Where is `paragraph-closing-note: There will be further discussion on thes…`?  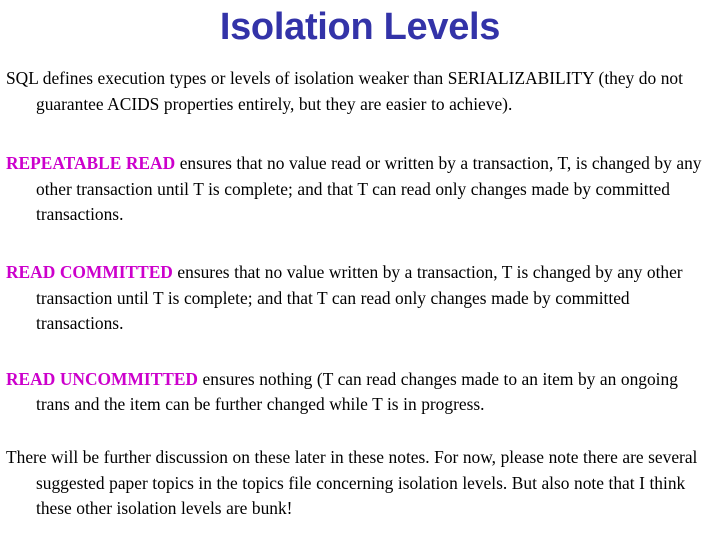 paragraph-closing-note: There will be further discussion on thes… is located at coordinates (356, 483).